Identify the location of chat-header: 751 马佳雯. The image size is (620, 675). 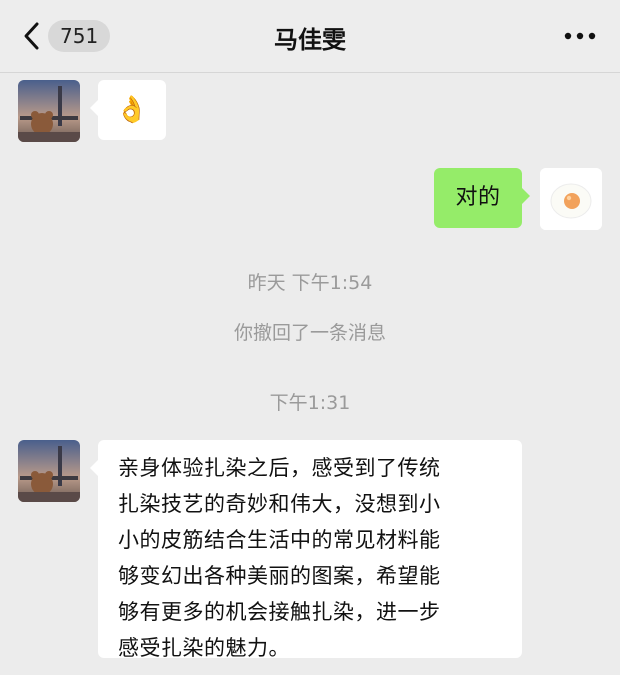
(310, 36).